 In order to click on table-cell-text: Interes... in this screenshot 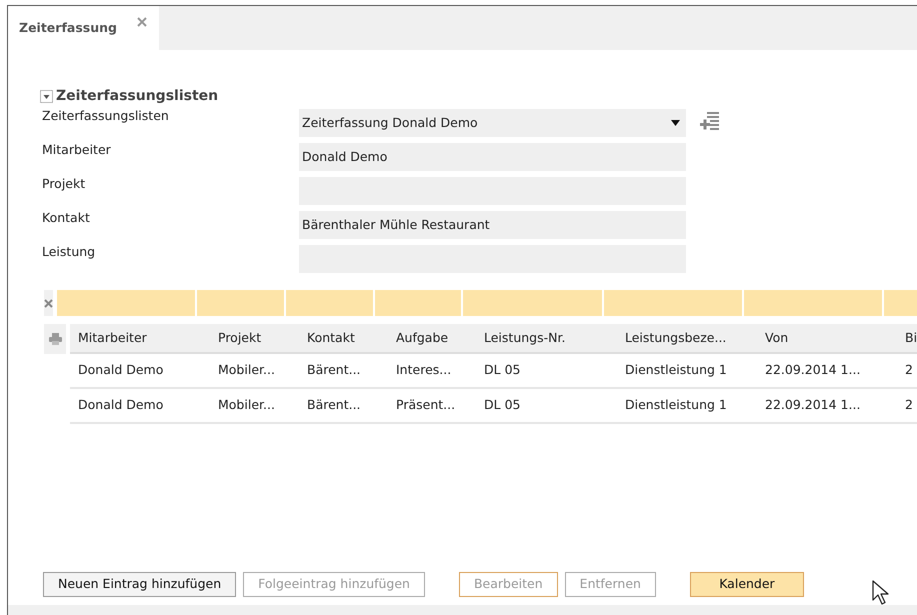, I will do `click(423, 370)`.